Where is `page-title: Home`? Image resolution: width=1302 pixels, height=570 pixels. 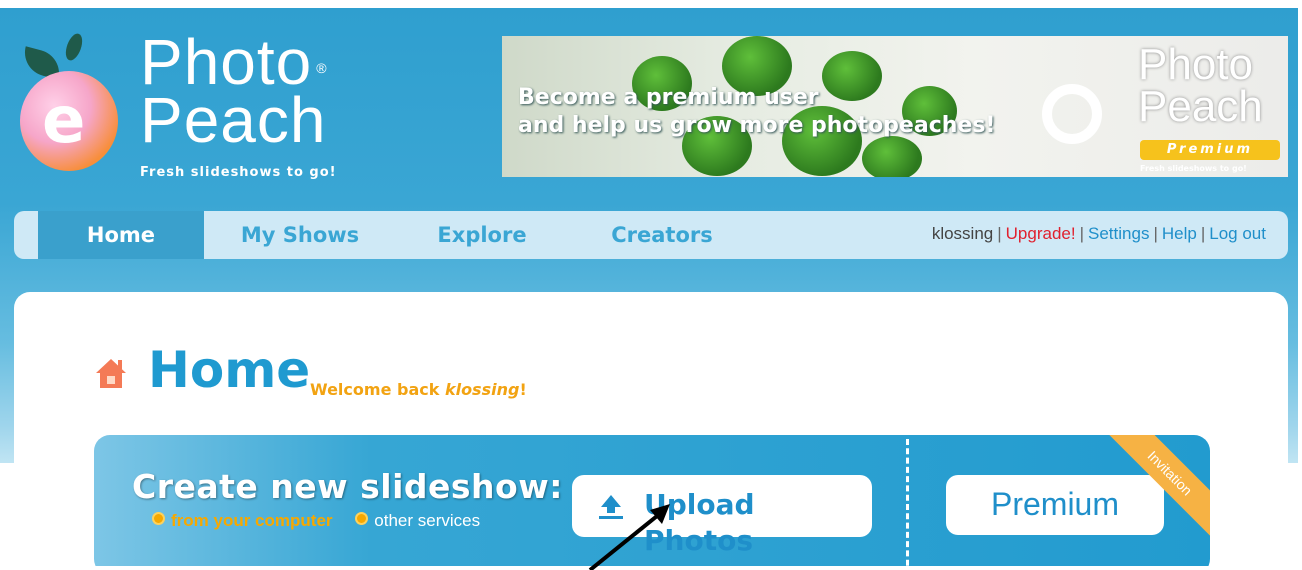 page-title: Home is located at coordinates (229, 370).